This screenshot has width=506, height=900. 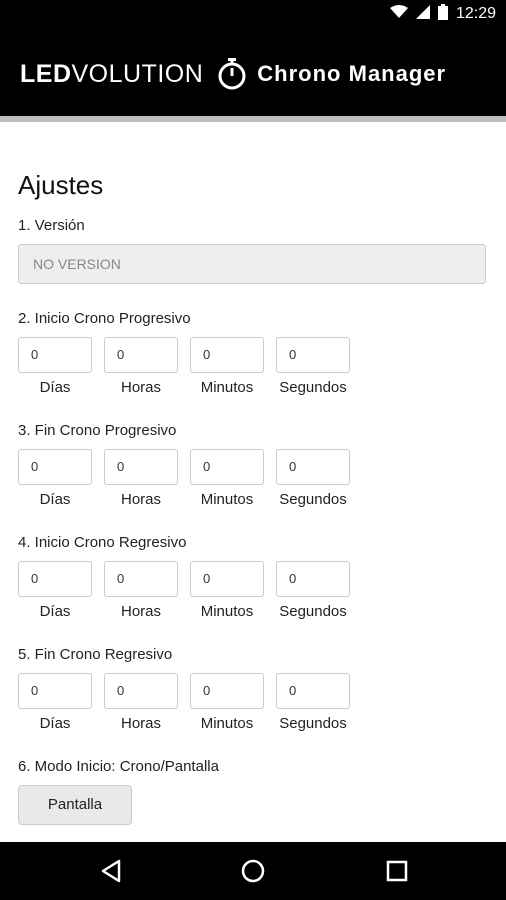 I want to click on brand-bold: LED, so click(x=46, y=73).